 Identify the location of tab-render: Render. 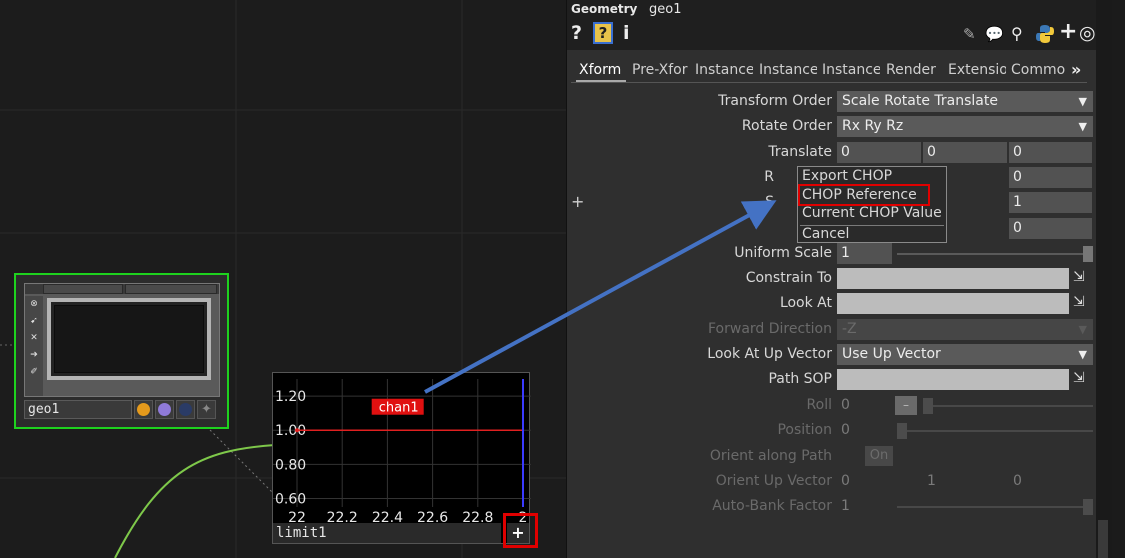
(915, 70).